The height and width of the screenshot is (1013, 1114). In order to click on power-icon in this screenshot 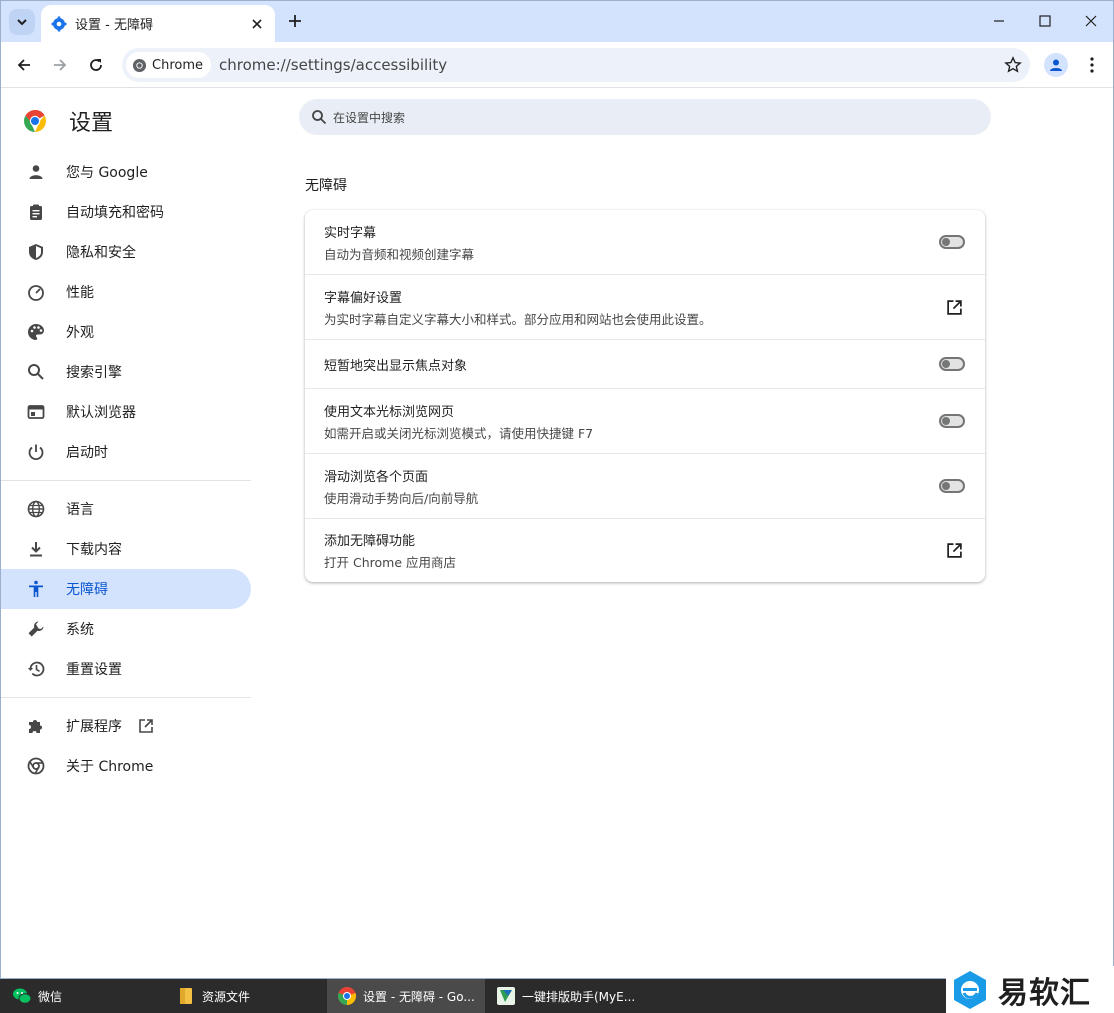, I will do `click(36, 452)`.